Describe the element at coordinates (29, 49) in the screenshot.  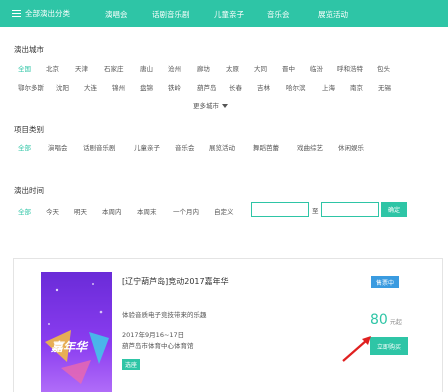
I see `city-section-title: 演出城市` at that location.